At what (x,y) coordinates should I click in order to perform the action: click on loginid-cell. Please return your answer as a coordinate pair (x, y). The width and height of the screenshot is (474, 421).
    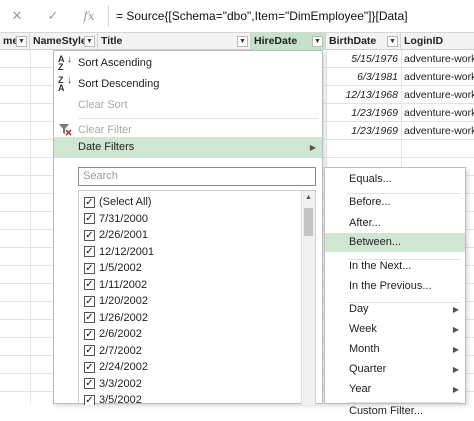
    Looking at the image, I should click on (439, 149).